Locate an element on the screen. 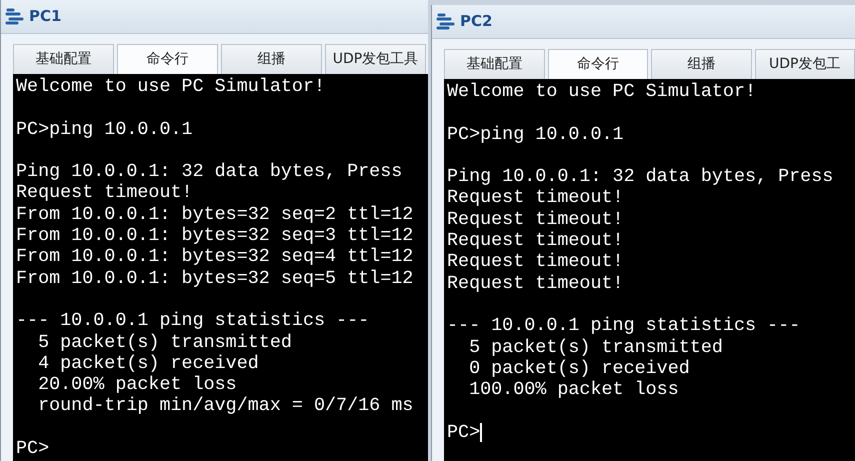 This screenshot has width=855, height=461. tab: UDP发包工 is located at coordinates (804, 64).